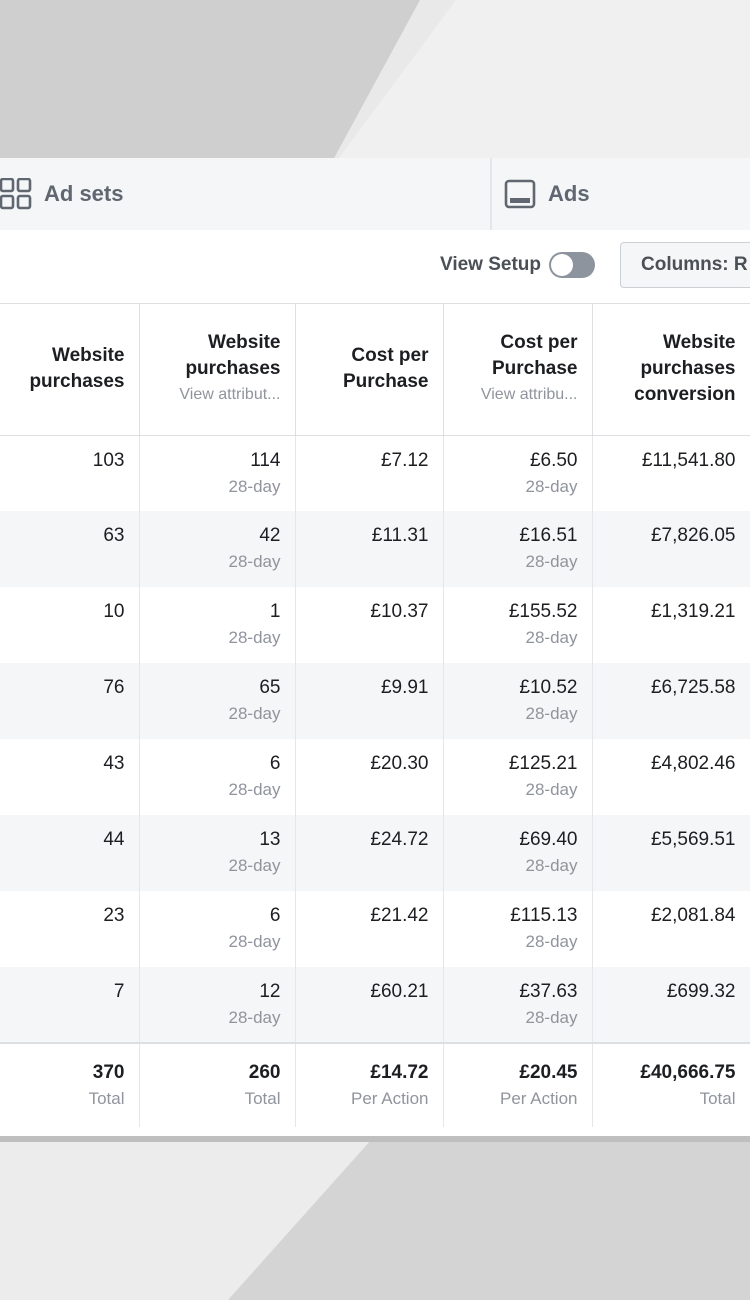 This screenshot has height=1300, width=750. I want to click on table-row: 43 6 28-day £20.30 £125.21 28-day £4,802.46, so click(375, 777).